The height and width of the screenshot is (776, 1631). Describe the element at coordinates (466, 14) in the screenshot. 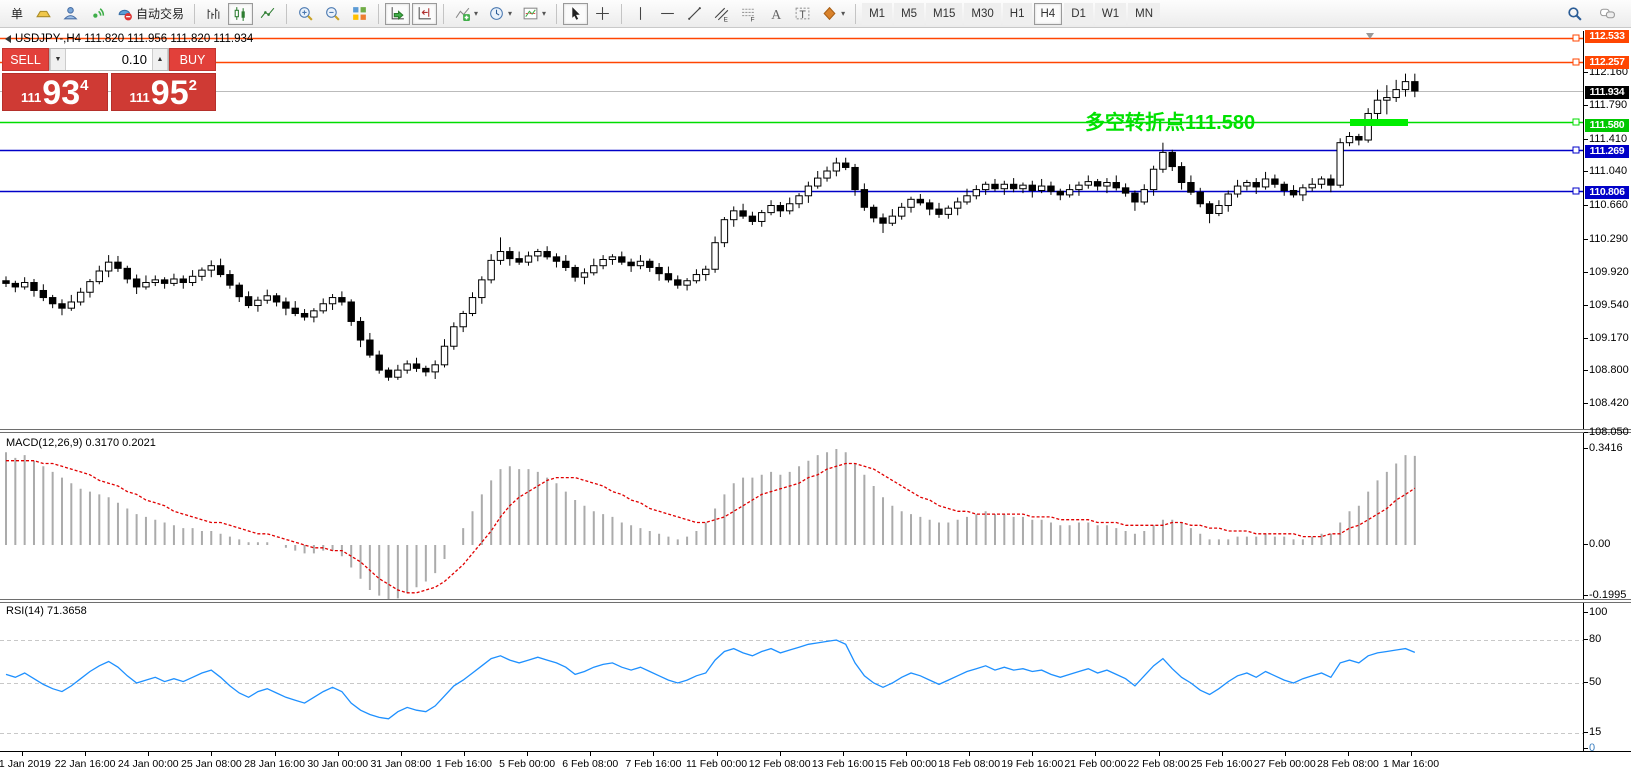

I see `indicators-icon: ▾` at that location.